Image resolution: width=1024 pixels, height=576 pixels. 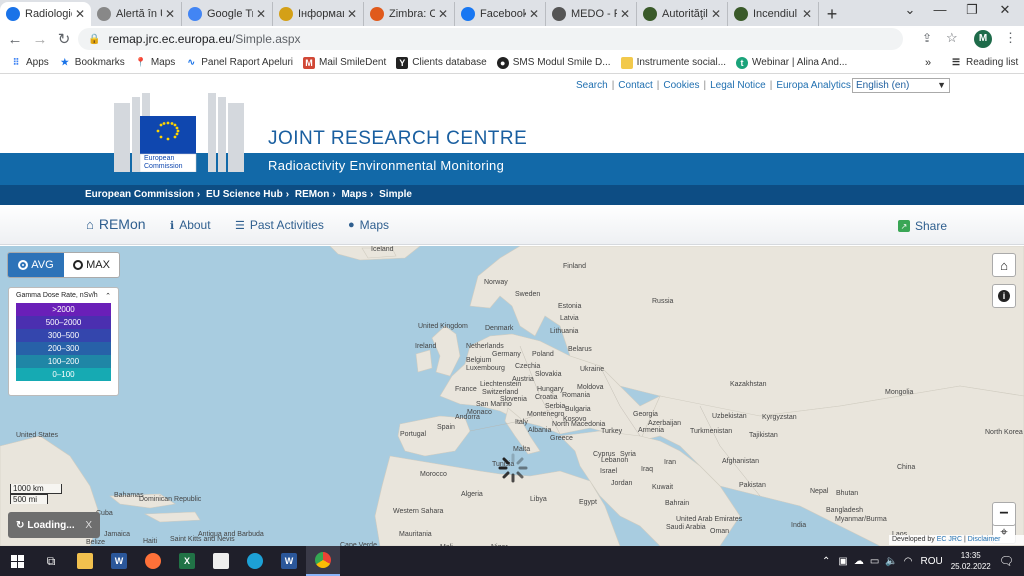 What do you see at coordinates (78, 265) in the screenshot?
I see `radio-unchecked-icon` at bounding box center [78, 265].